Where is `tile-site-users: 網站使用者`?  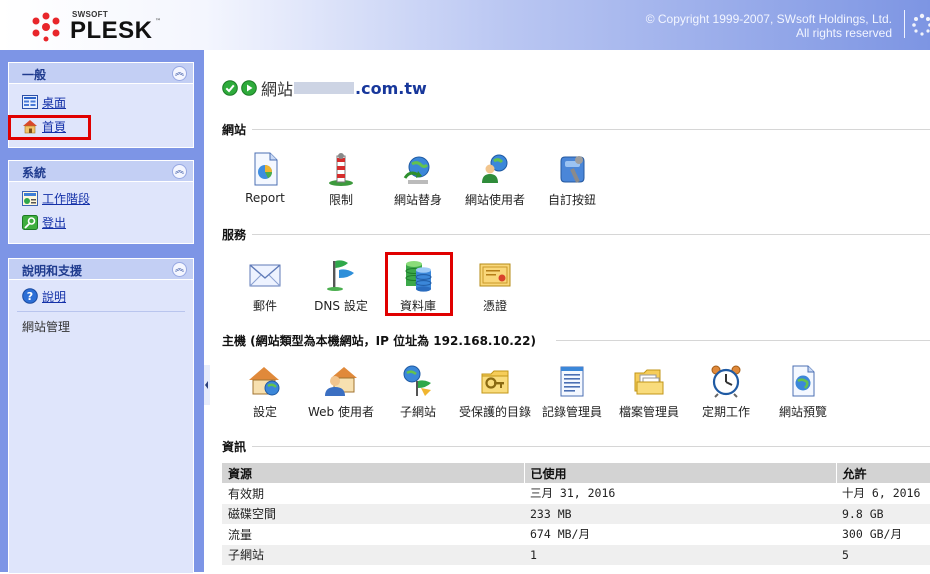 tile-site-users: 網站使用者 is located at coordinates (495, 188).